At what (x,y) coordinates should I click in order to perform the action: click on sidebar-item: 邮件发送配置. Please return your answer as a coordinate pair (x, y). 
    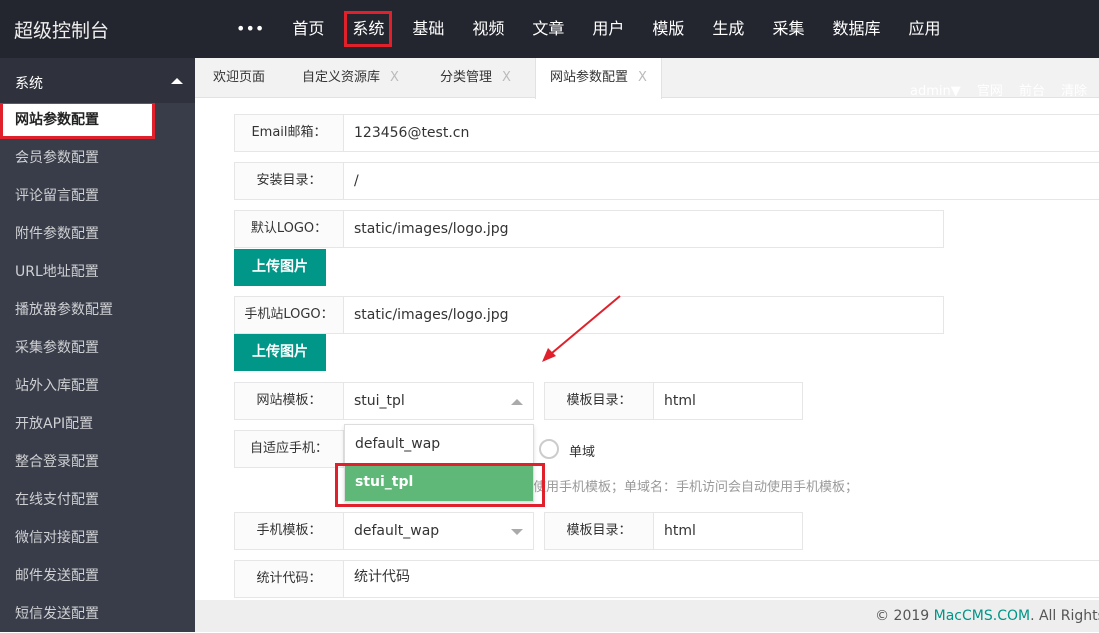
    Looking at the image, I should click on (97, 576).